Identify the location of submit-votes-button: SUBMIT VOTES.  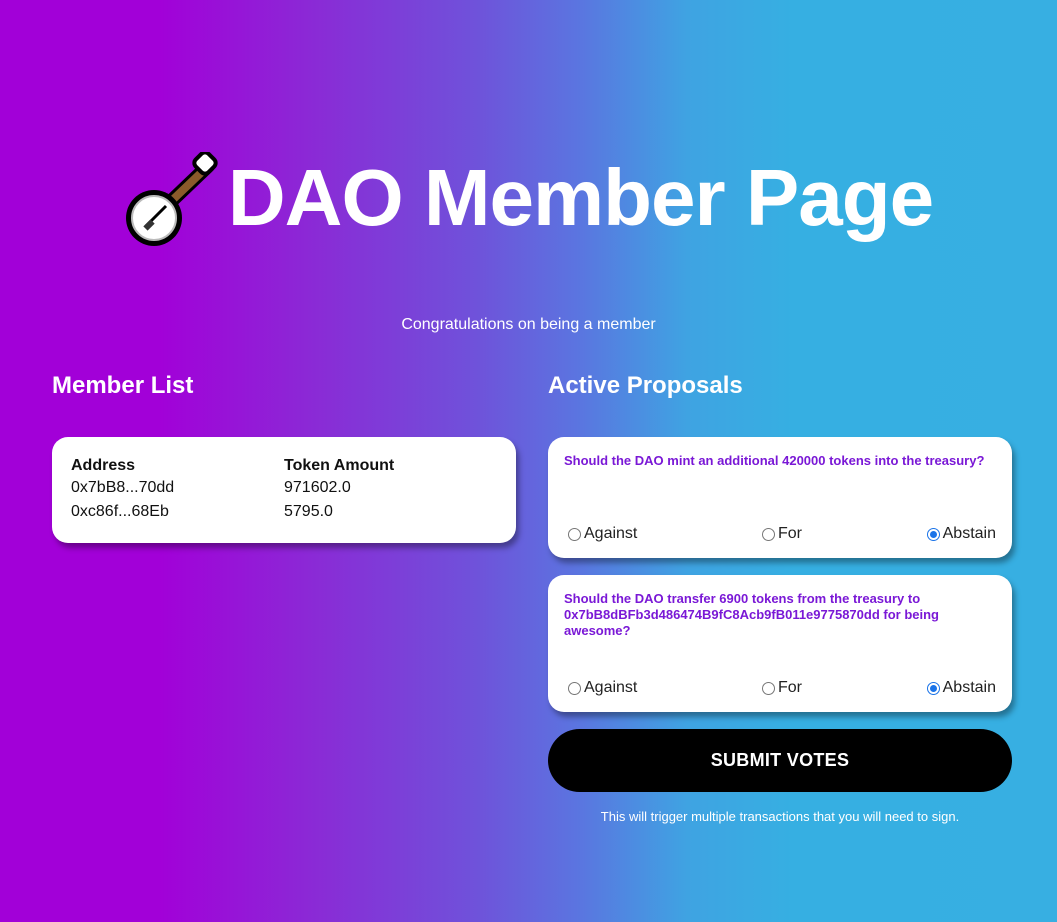
(780, 760).